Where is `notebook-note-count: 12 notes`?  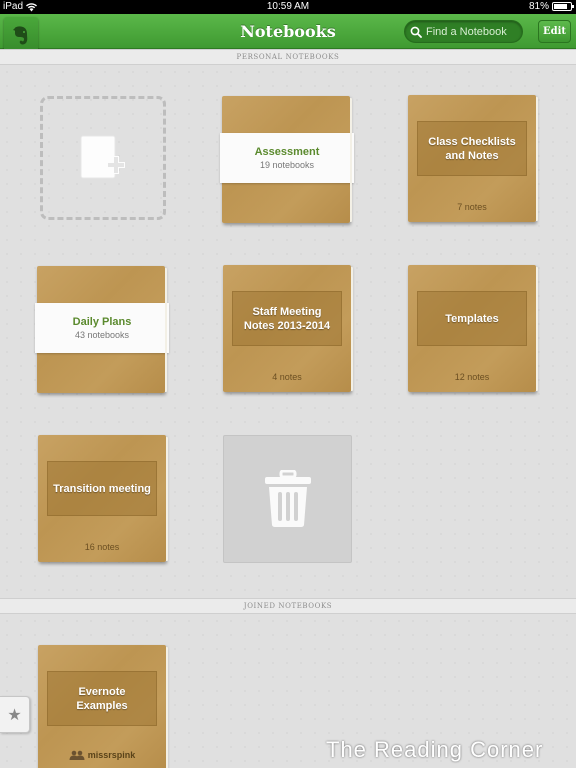 notebook-note-count: 12 notes is located at coordinates (472, 377).